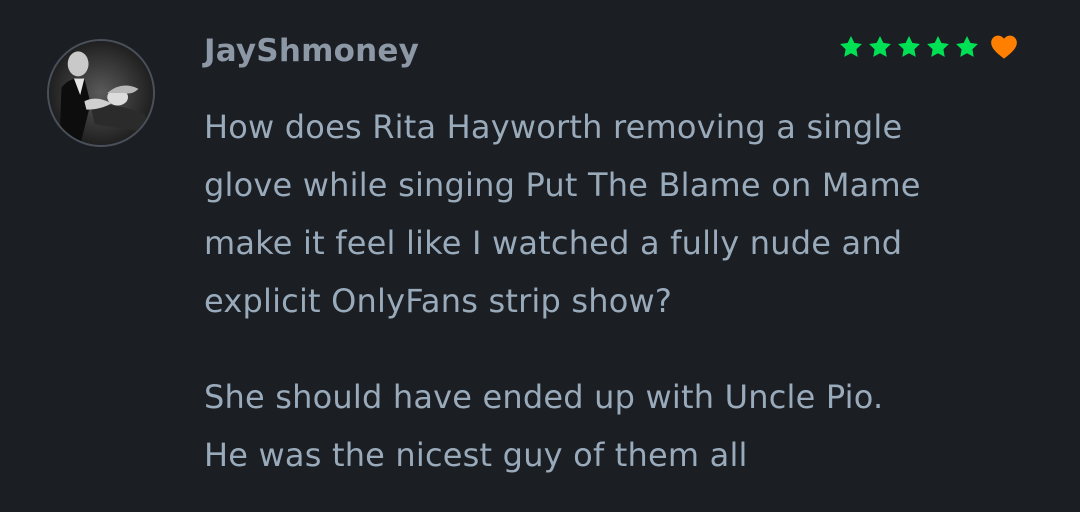  I want to click on rating-stars, so click(928, 47).